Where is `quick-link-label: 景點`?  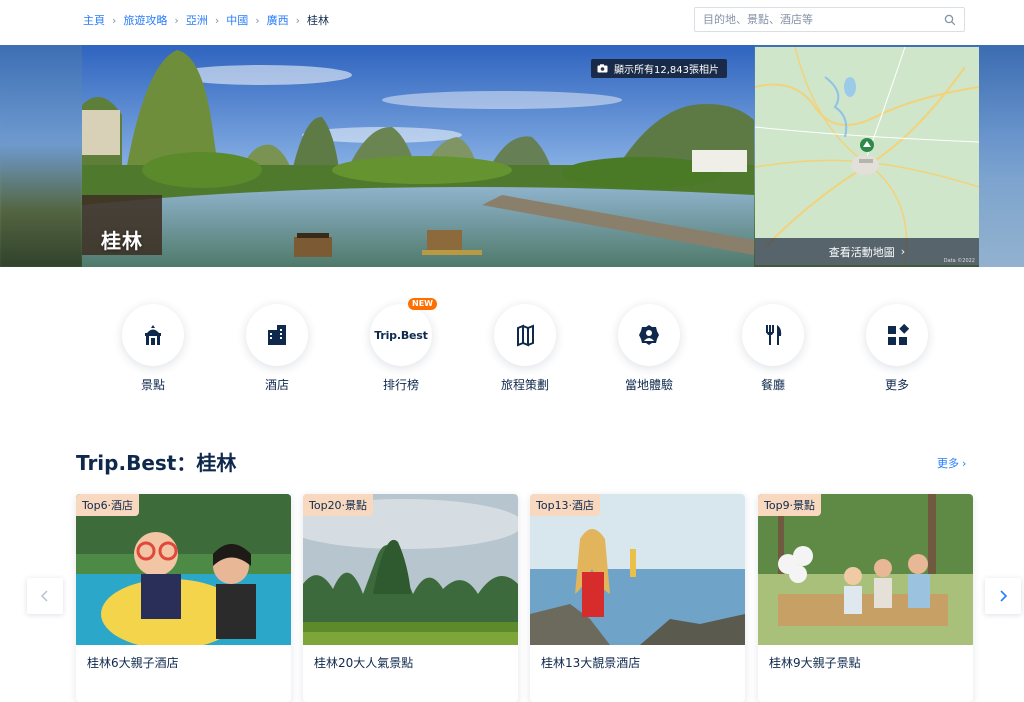
quick-link-label: 景點 is located at coordinates (152, 385).